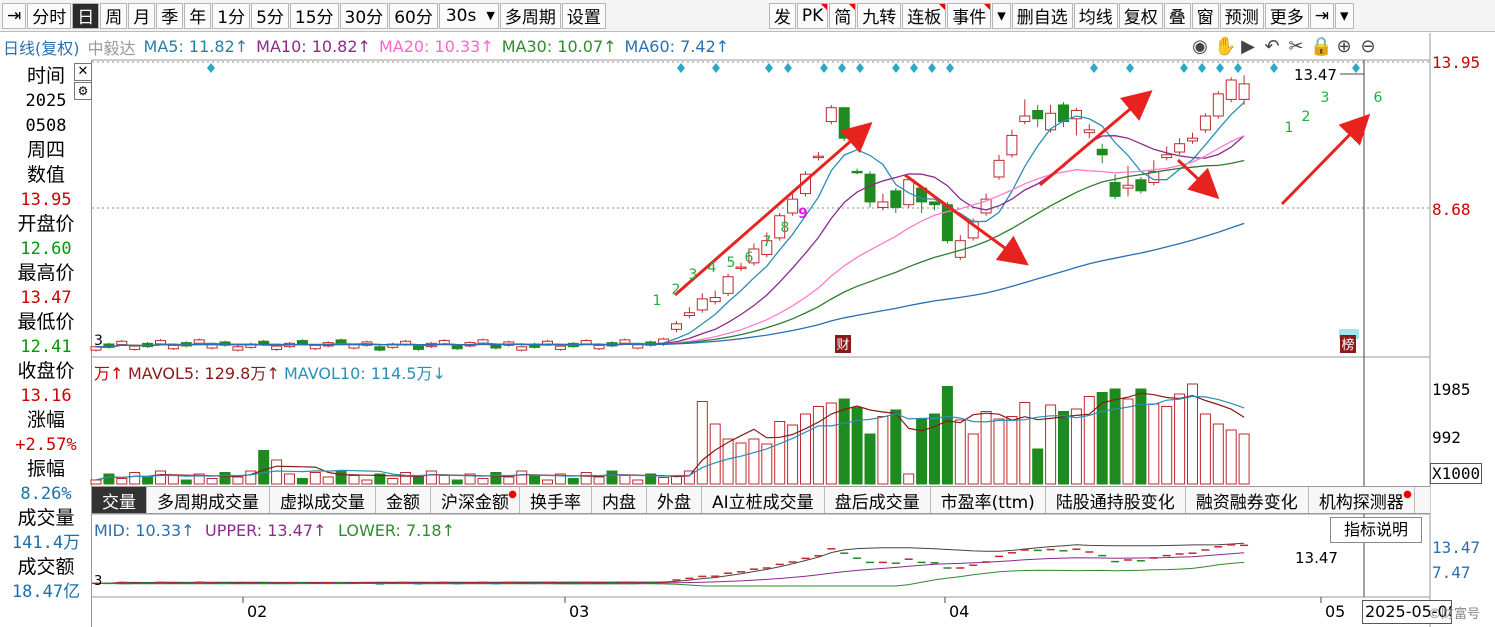 This screenshot has height=627, width=1495. What do you see at coordinates (475, 500) in the screenshot?
I see `tab-4: 沪深金额 ●` at bounding box center [475, 500].